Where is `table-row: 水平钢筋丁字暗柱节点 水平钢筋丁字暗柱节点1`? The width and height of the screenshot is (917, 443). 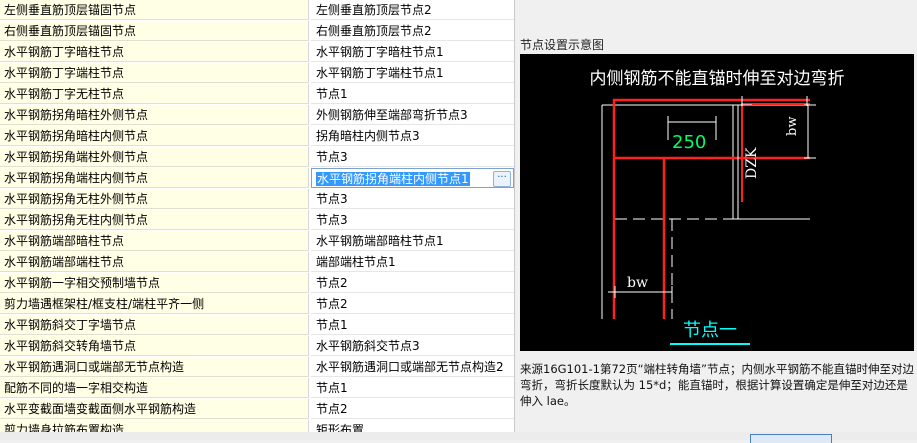 table-row: 水平钢筋丁字暗柱节点 水平钢筋丁字暗柱节点1 is located at coordinates (257, 52).